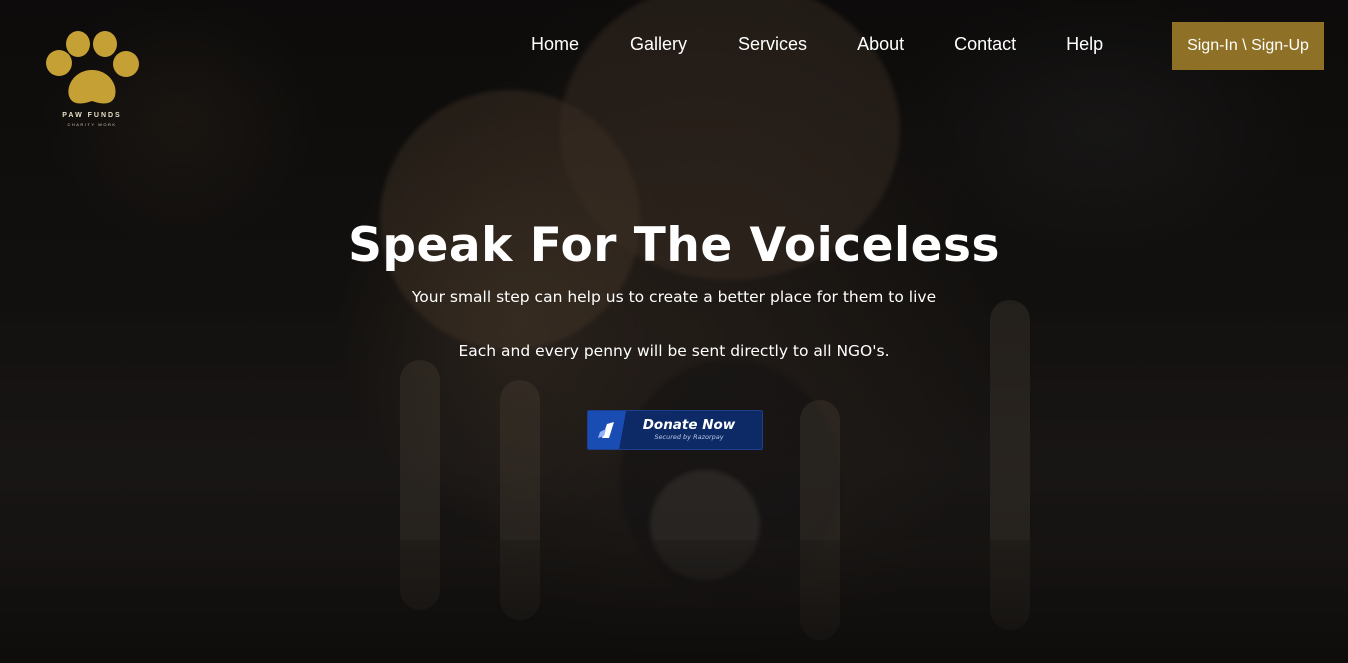 The width and height of the screenshot is (1348, 663). I want to click on razorpay-icon, so click(607, 430).